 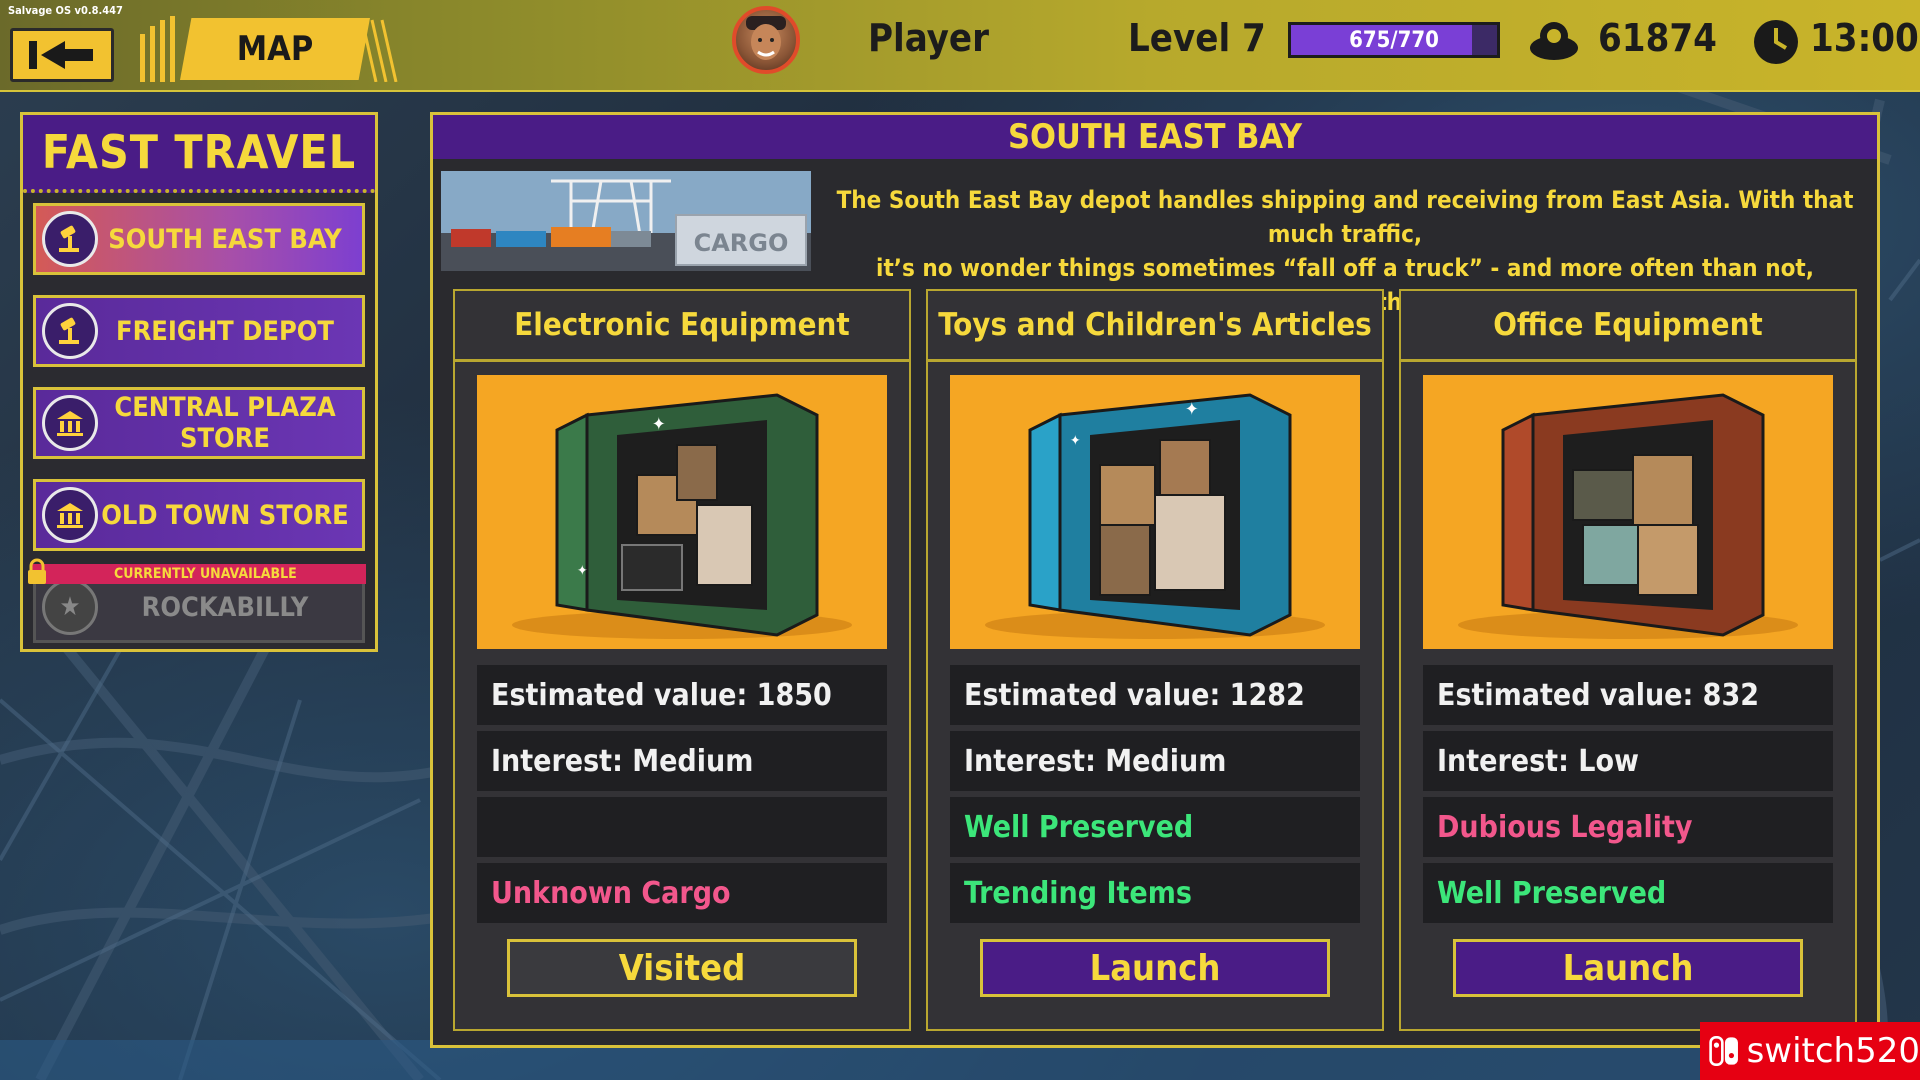 I want to click on watermark-text: switch520, so click(x=1833, y=1051).